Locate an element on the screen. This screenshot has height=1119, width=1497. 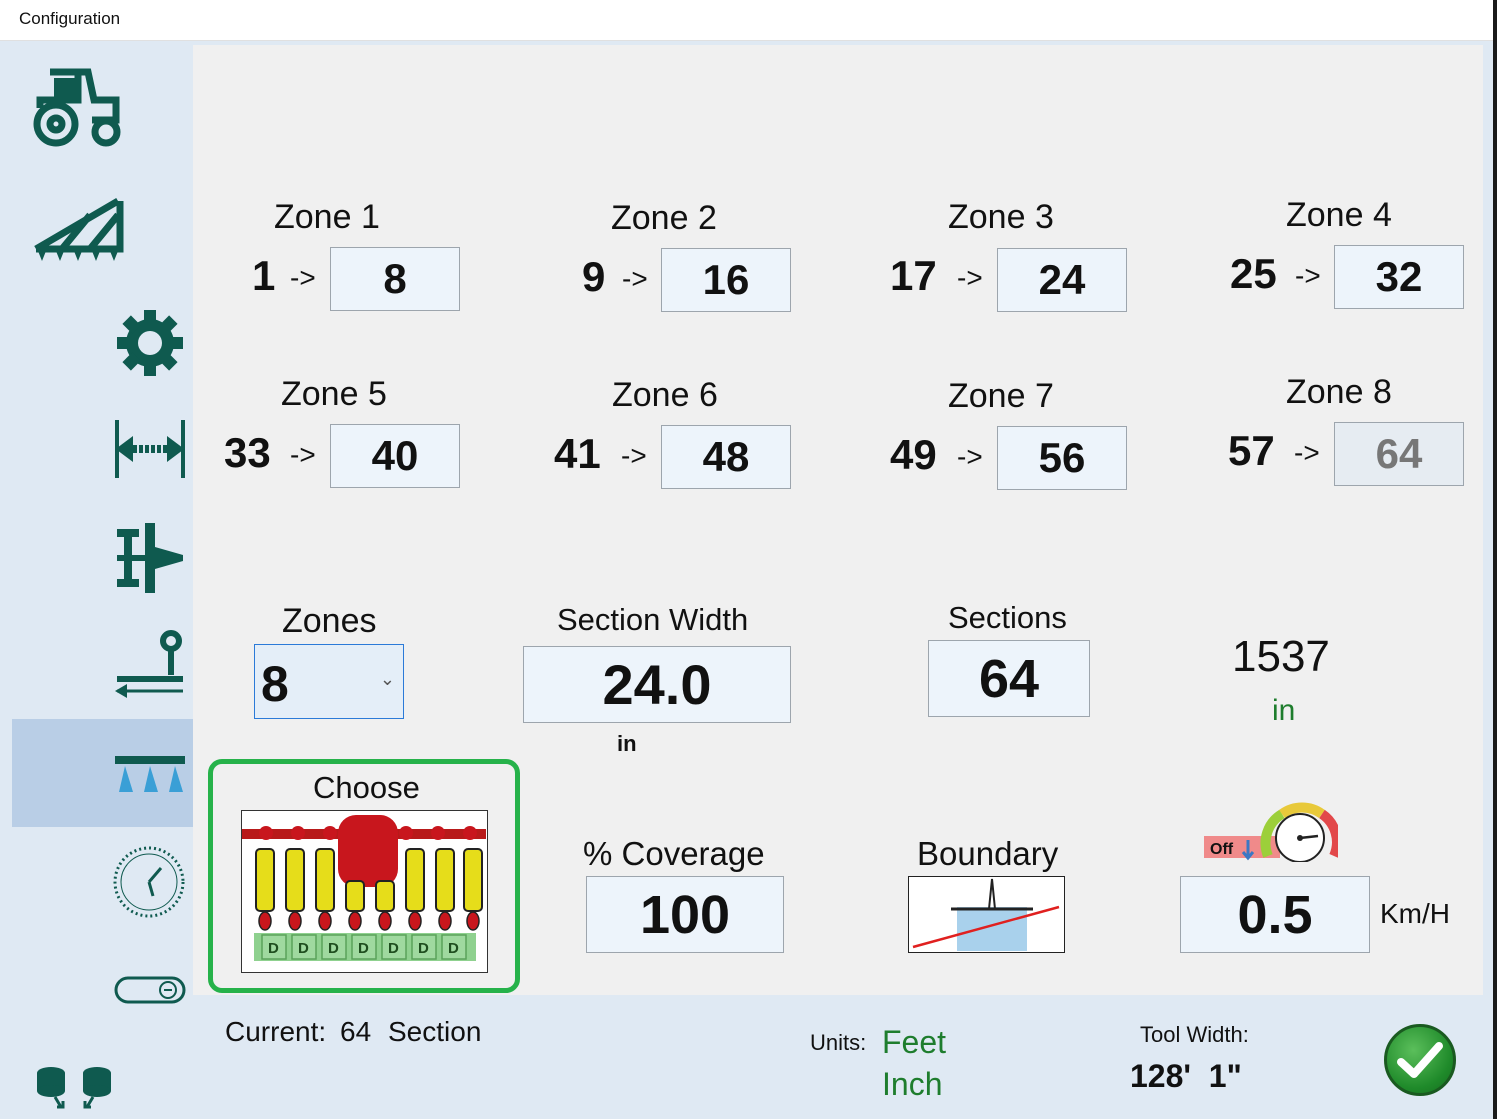
implement-icon is located at coordinates (77, 227).